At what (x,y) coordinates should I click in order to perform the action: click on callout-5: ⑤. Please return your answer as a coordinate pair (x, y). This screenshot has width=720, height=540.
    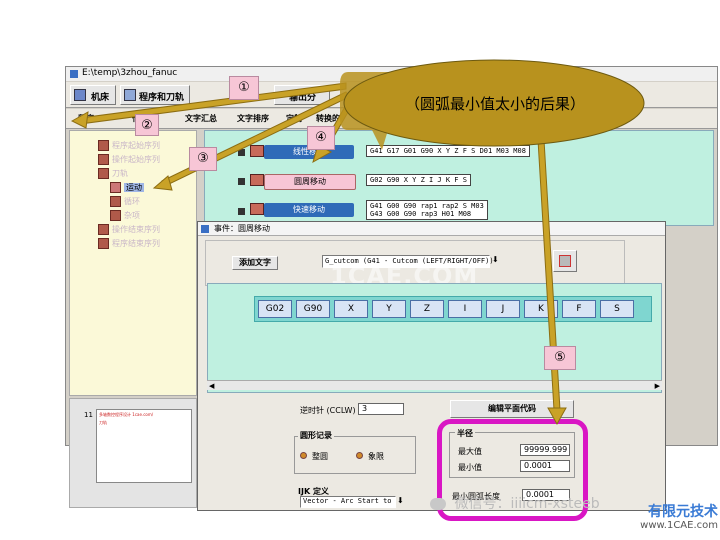
    Looking at the image, I should click on (560, 358).